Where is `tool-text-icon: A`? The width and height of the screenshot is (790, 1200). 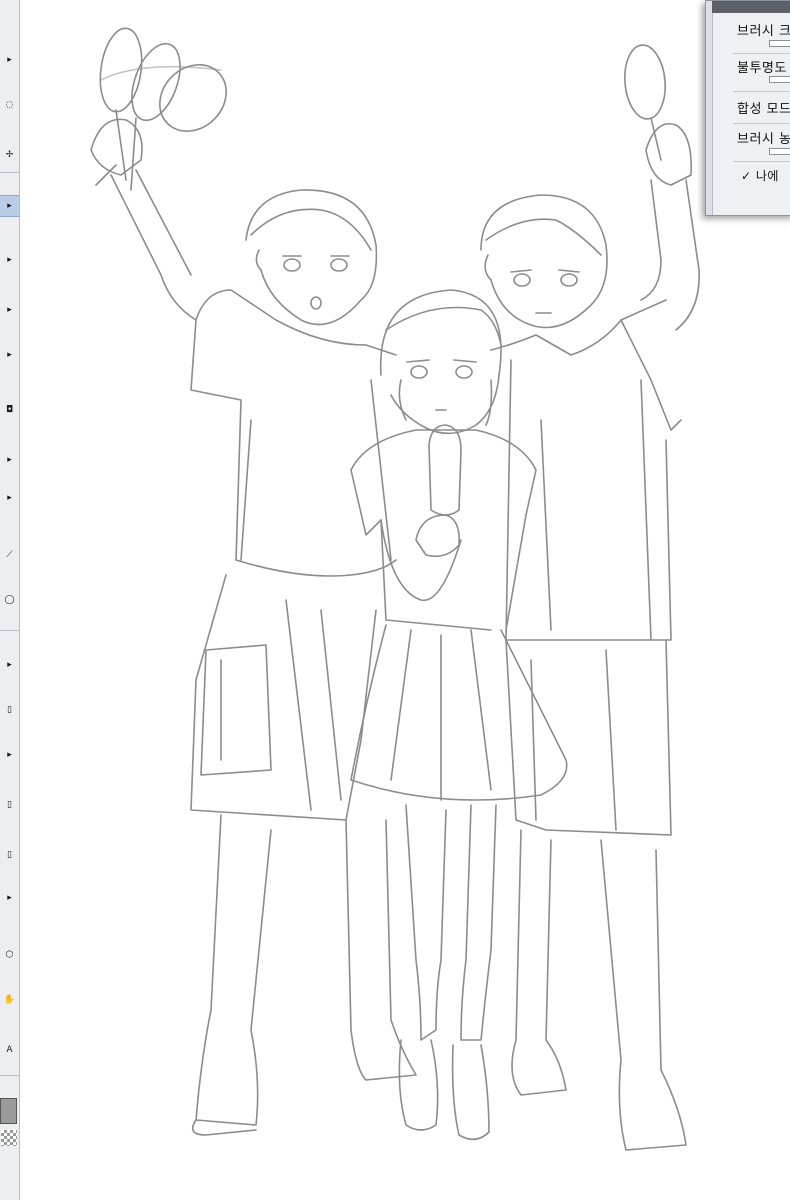 tool-text-icon: A is located at coordinates (9, 1050).